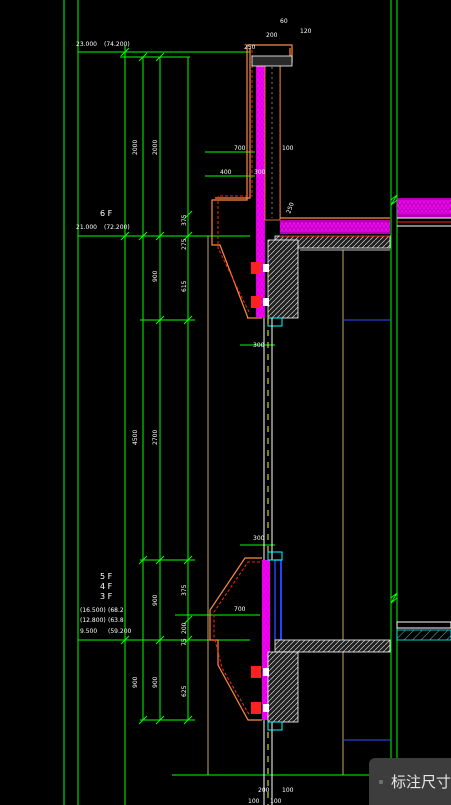  I want to click on dim-900-mid: 900, so click(155, 600).